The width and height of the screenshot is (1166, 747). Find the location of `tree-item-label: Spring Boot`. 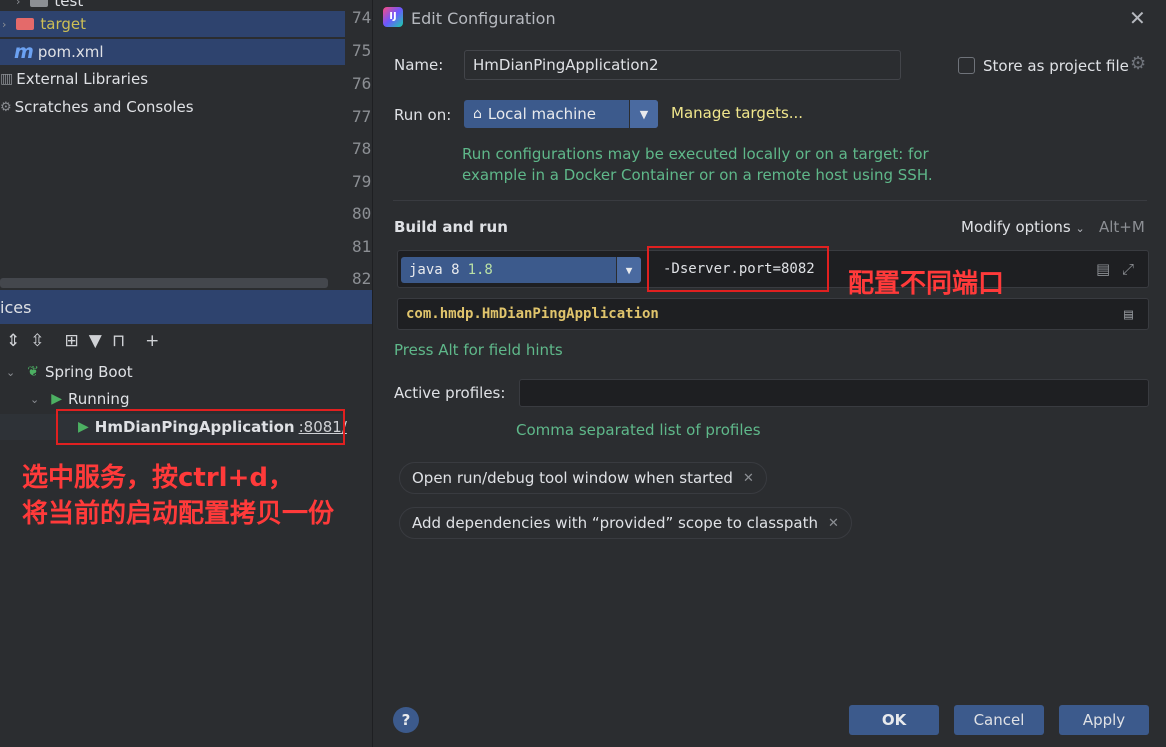

tree-item-label: Spring Boot is located at coordinates (88, 372).